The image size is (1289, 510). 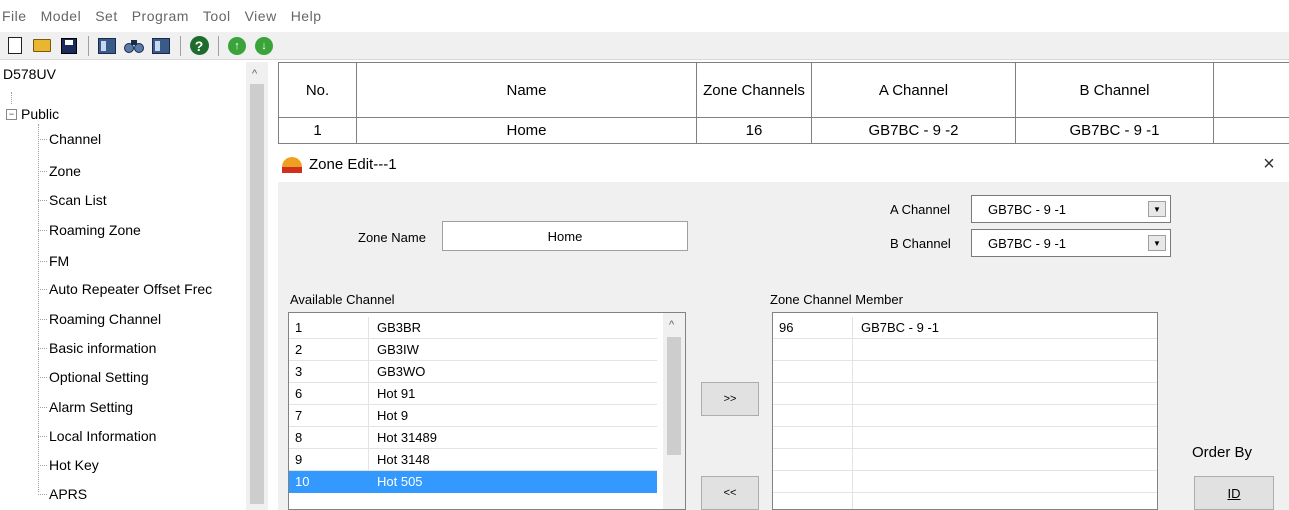 I want to click on tree-item-roaming-zone: Roaming Zone, so click(x=89, y=230).